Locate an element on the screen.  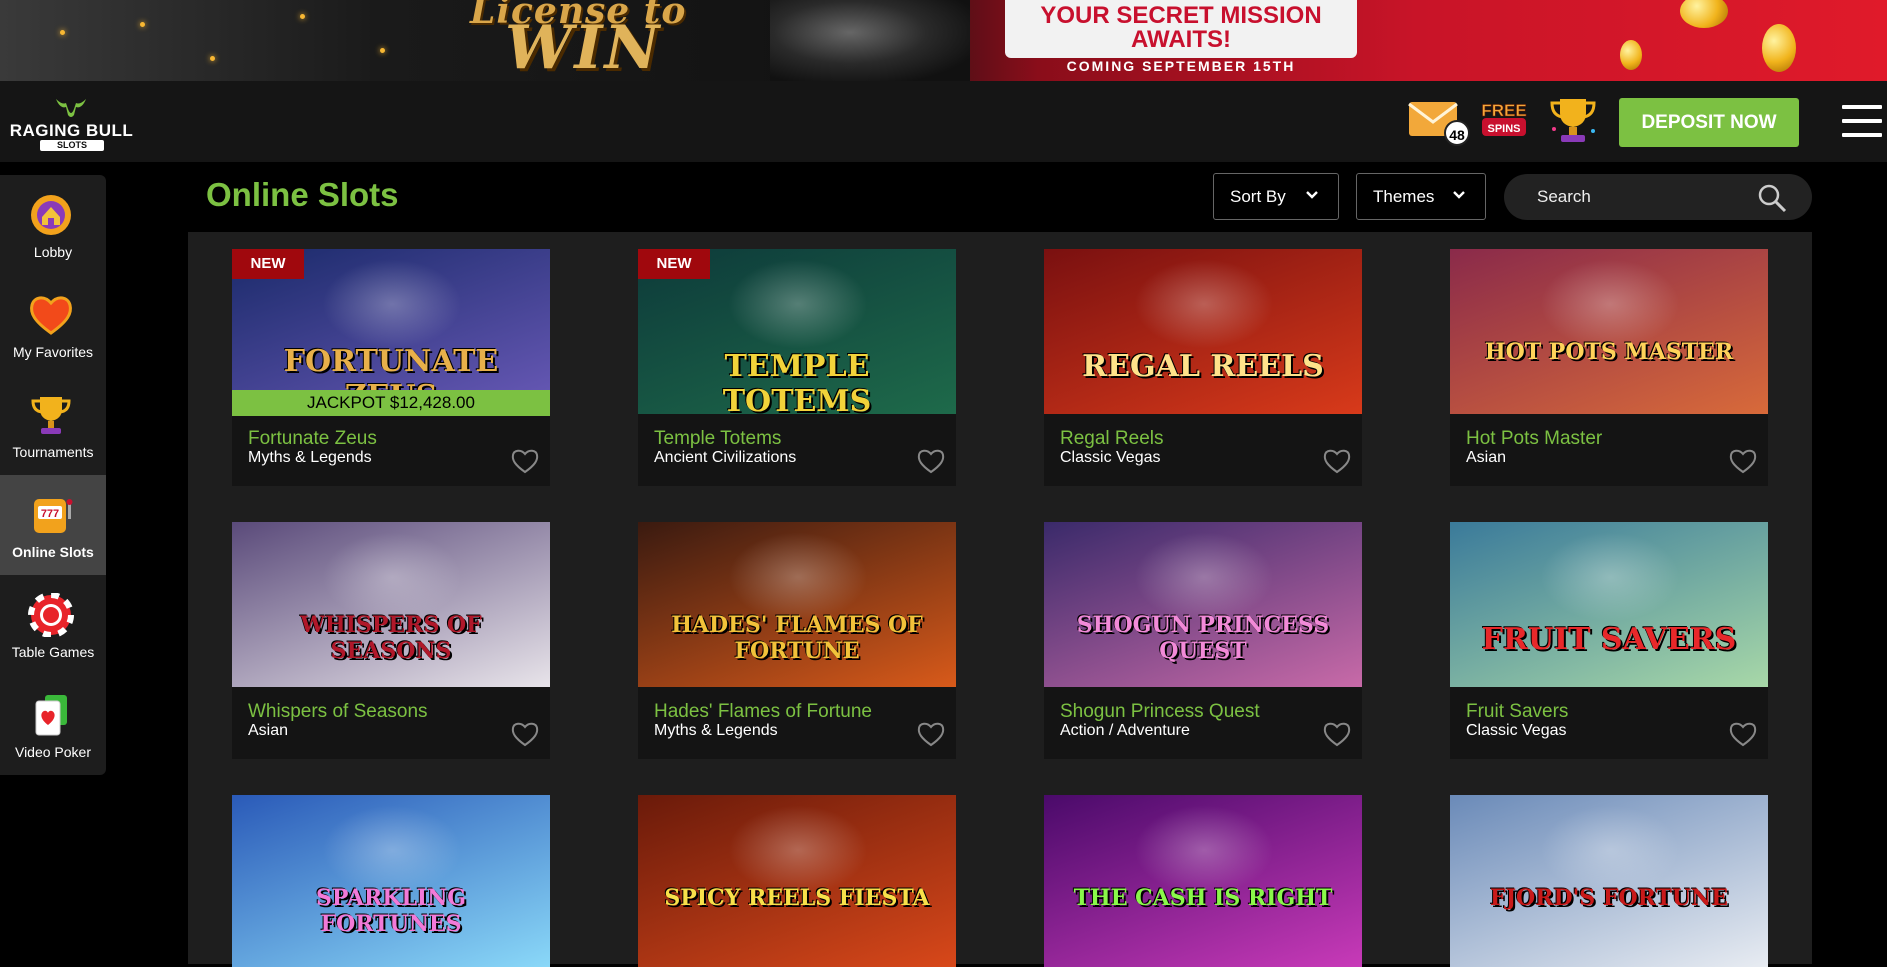
game-thumbnail: SPICY REELS FIESTA is located at coordinates (797, 881).